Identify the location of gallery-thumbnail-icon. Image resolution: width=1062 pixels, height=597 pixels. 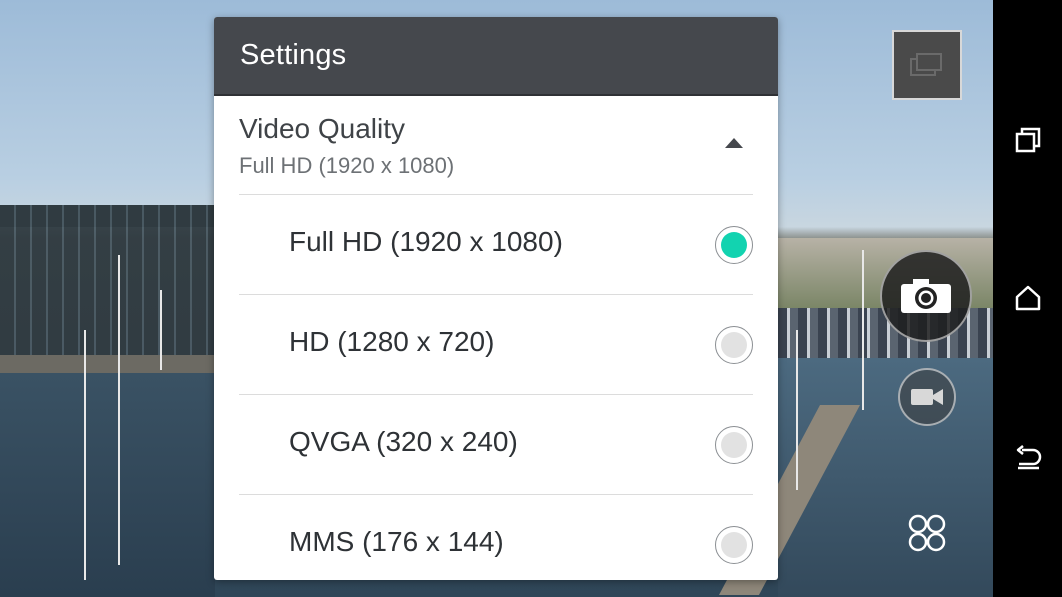
(926, 64).